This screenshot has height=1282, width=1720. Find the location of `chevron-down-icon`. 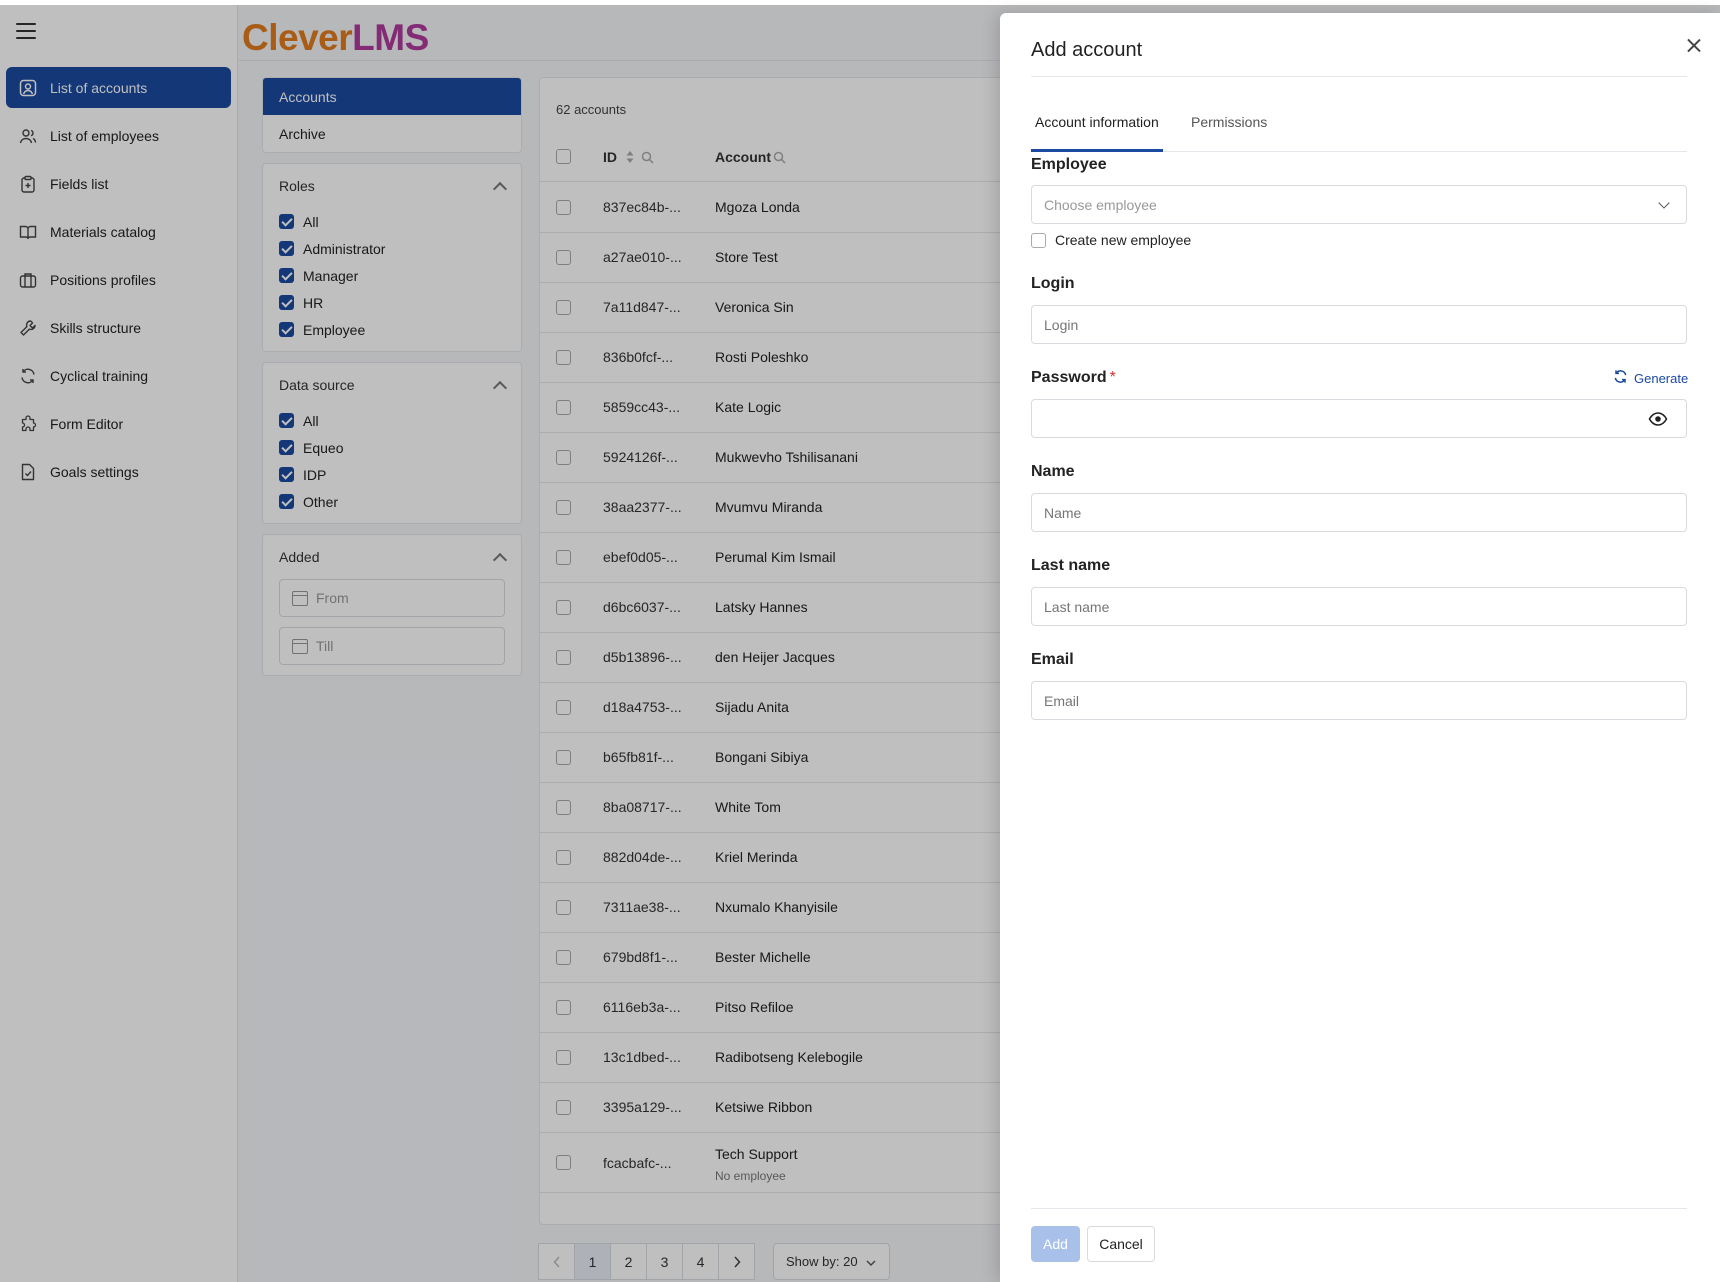

chevron-down-icon is located at coordinates (1664, 203).